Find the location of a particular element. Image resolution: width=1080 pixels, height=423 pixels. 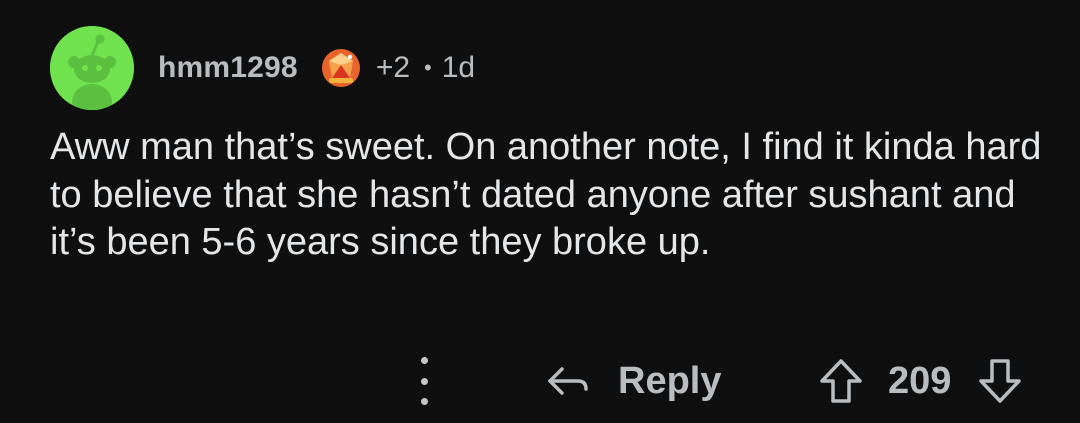

avatar is located at coordinates (92, 68).